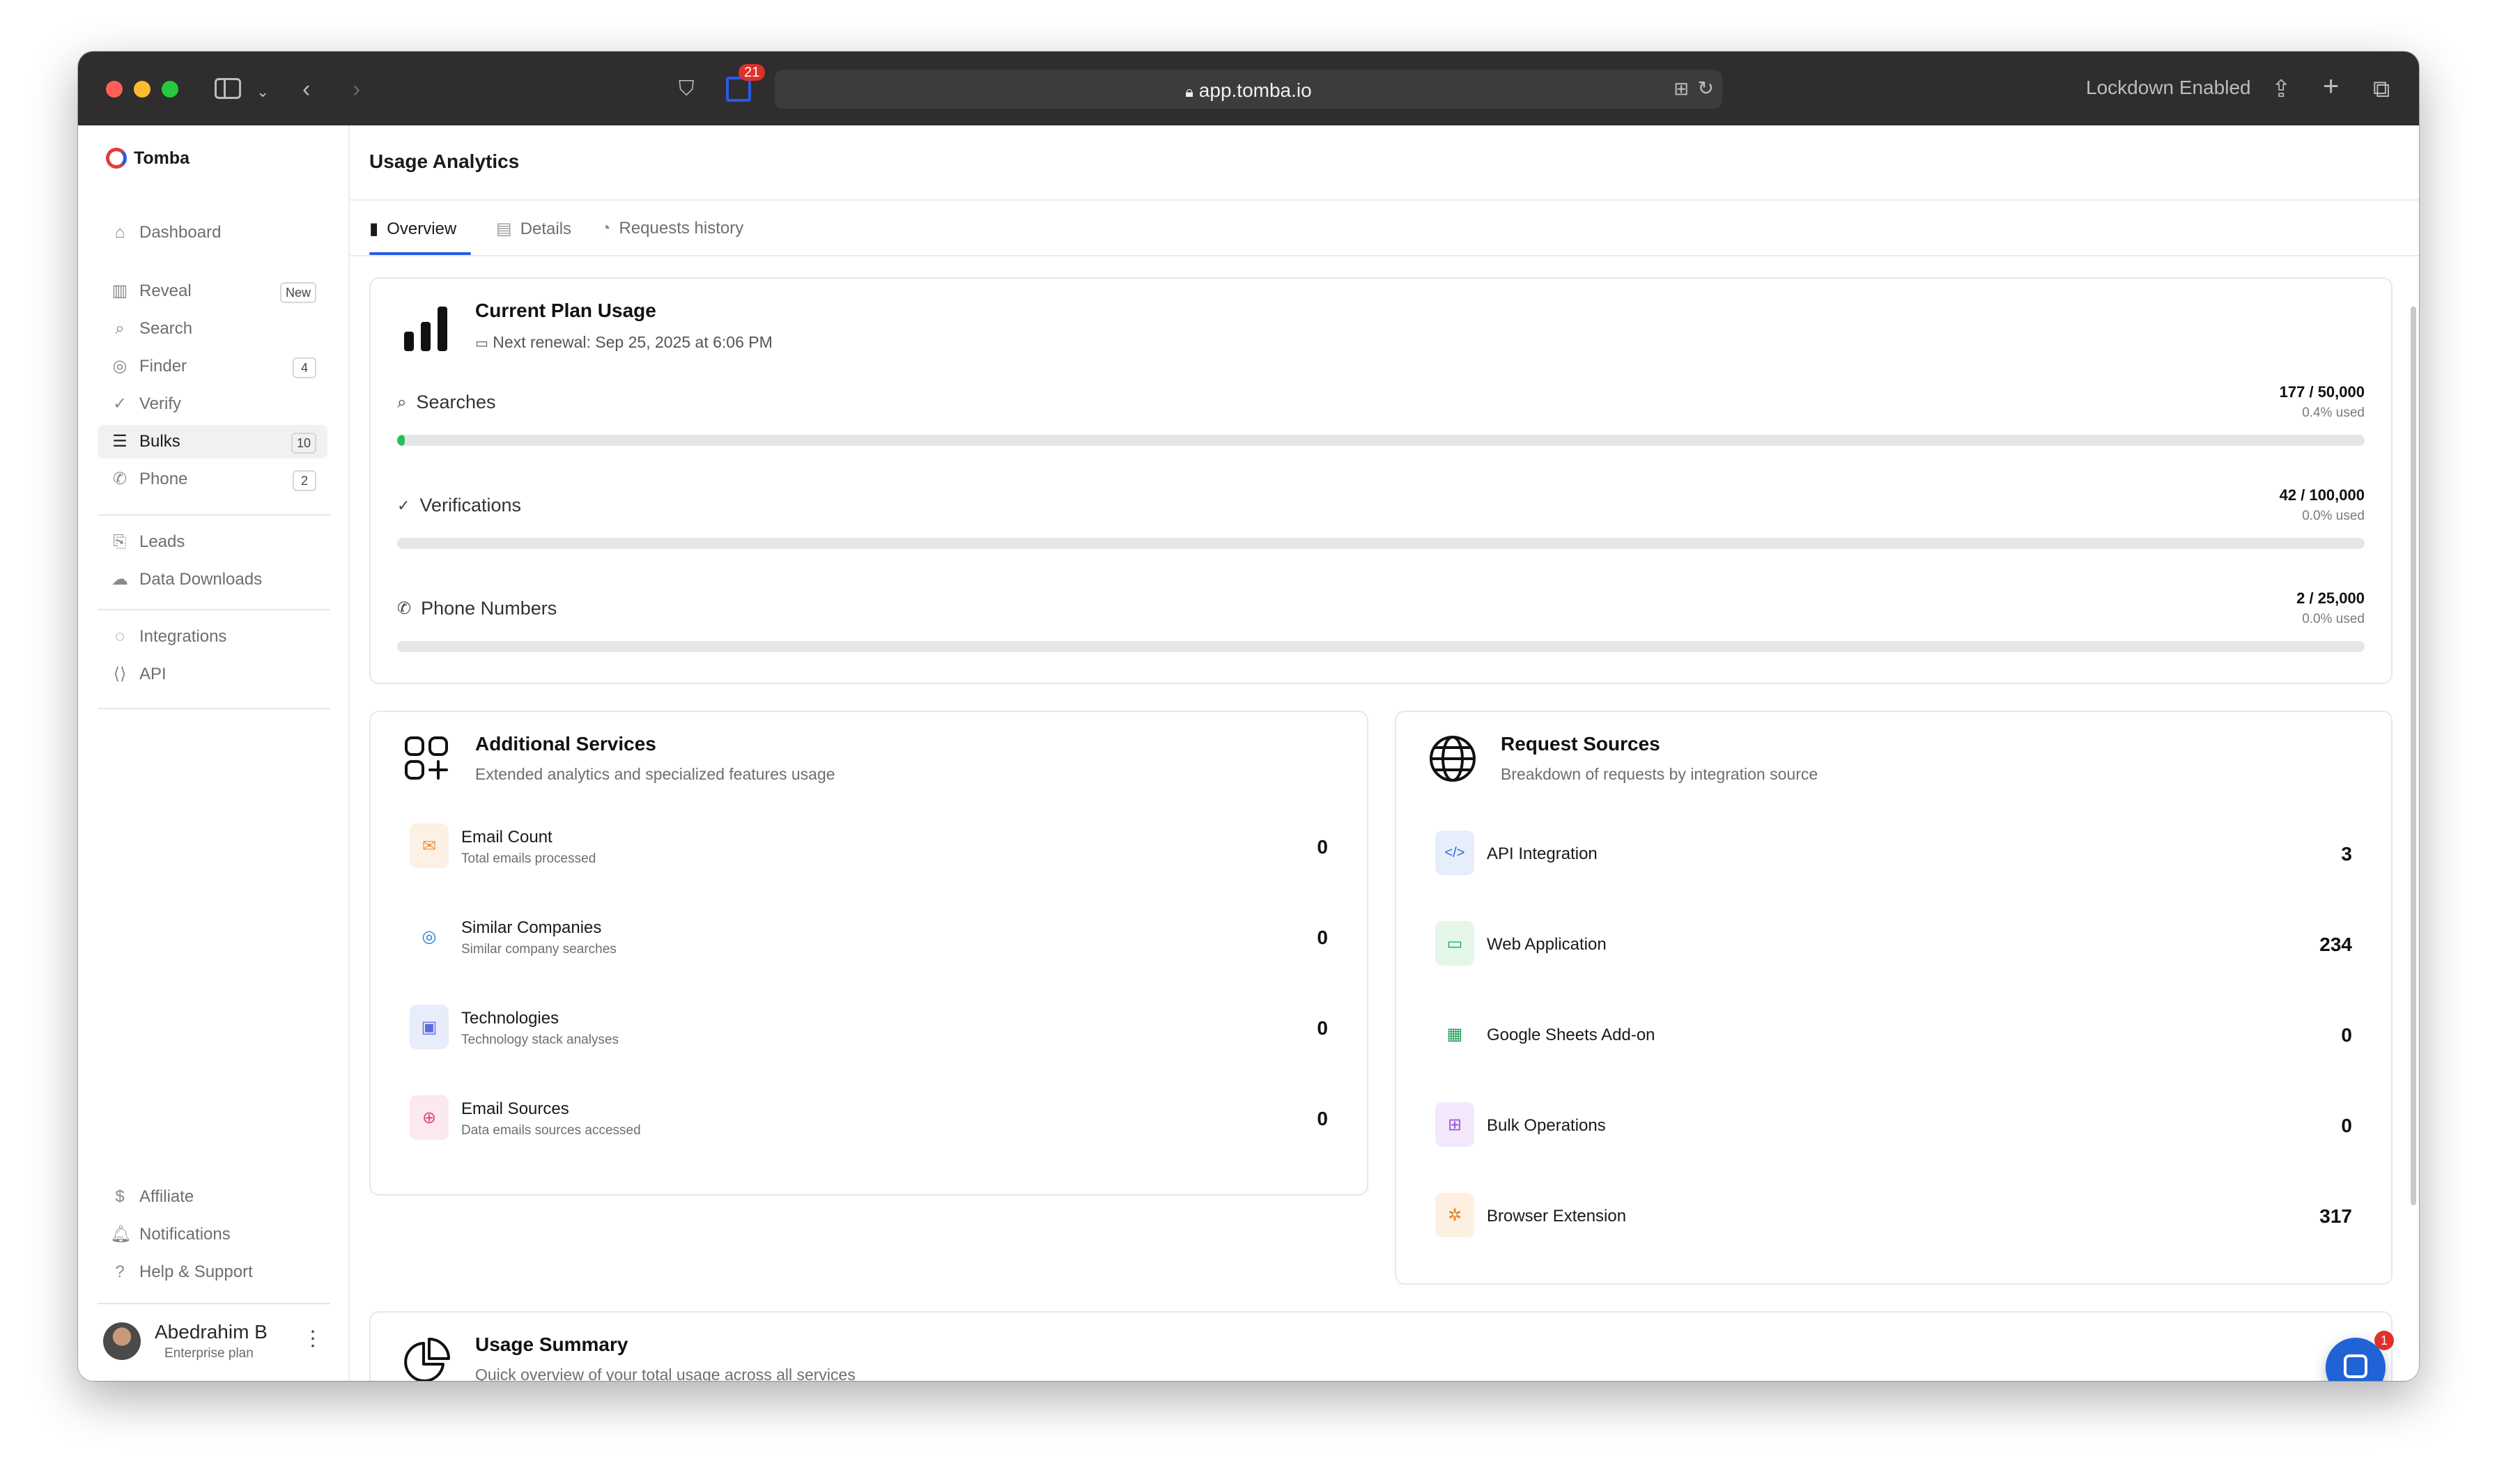  Describe the element at coordinates (444, 161) in the screenshot. I see `page-title: Usage Analytics` at that location.